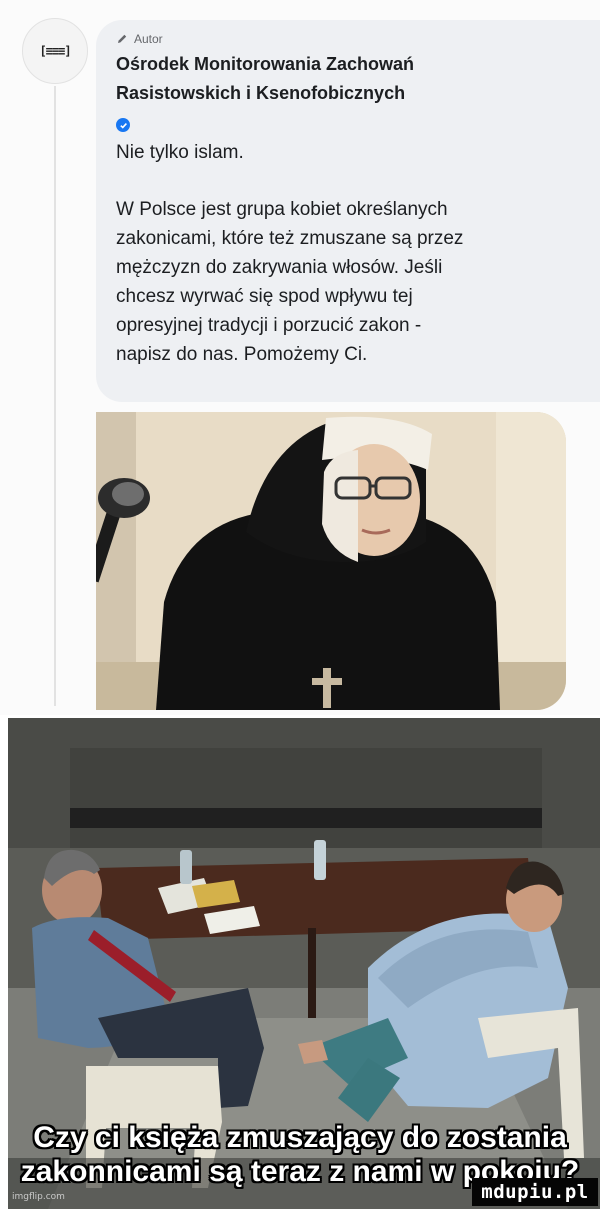  Describe the element at coordinates (148, 39) in the screenshot. I see `author-label: Autor` at that location.